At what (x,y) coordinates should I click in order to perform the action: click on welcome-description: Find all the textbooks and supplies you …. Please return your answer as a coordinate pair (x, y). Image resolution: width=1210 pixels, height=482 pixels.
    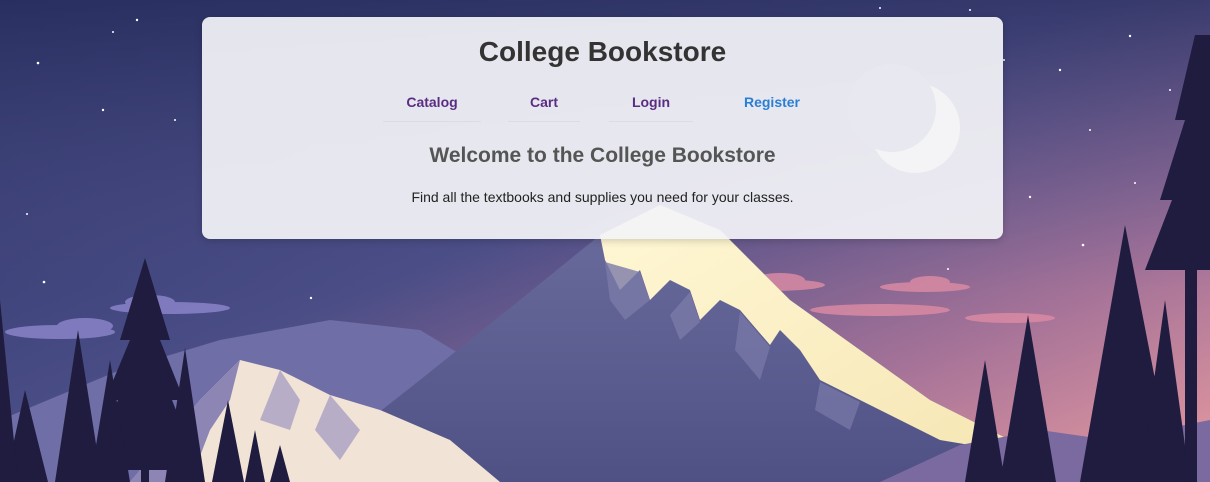
    Looking at the image, I should click on (602, 197).